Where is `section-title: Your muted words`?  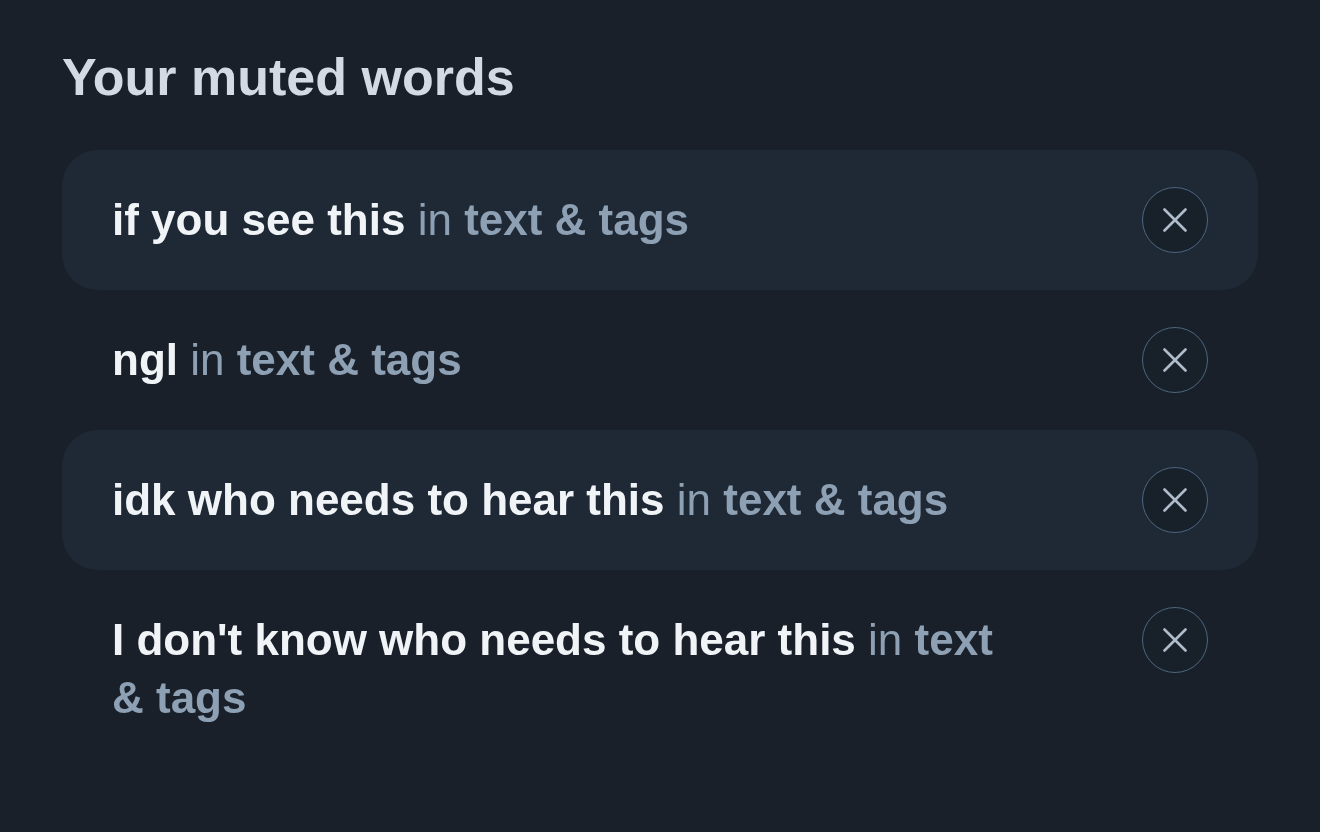
section-title: Your muted words is located at coordinates (289, 77).